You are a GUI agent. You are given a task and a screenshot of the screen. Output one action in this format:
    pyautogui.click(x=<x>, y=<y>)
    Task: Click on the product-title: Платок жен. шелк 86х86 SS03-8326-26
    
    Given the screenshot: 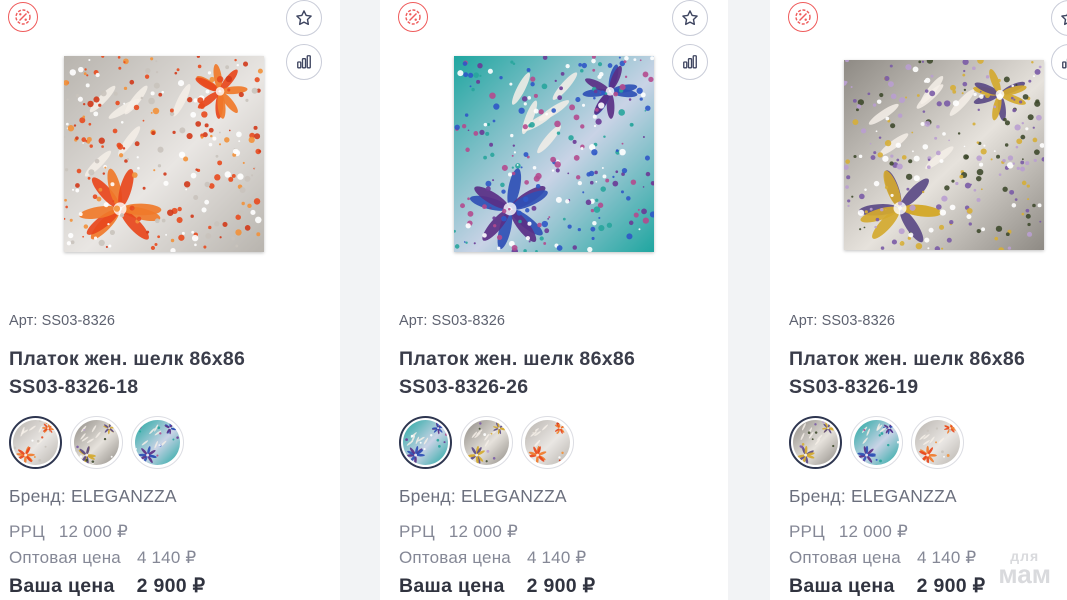 What is the action you would take?
    pyautogui.click(x=563, y=373)
    